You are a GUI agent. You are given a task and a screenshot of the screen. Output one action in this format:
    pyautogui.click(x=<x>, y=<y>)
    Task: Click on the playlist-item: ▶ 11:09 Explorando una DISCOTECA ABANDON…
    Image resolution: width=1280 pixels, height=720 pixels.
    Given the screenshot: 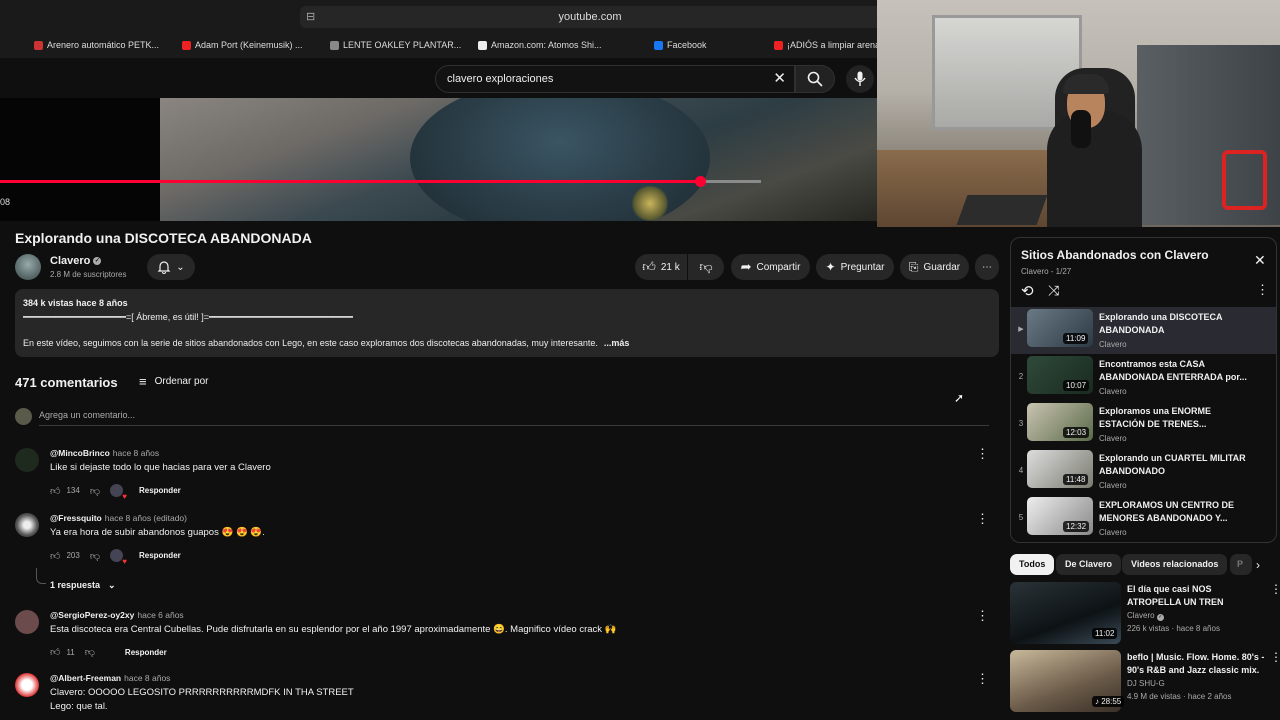 What is the action you would take?
    pyautogui.click(x=1143, y=330)
    